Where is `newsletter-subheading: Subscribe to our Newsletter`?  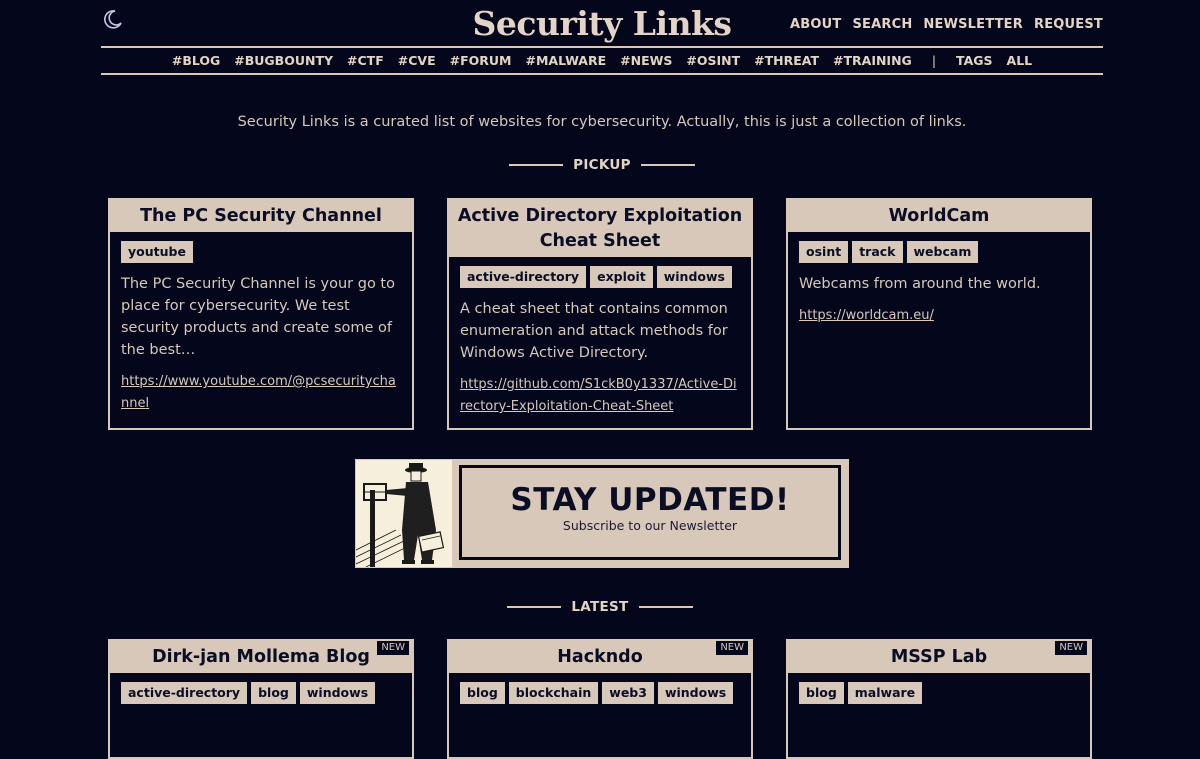 newsletter-subheading: Subscribe to our Newsletter is located at coordinates (650, 525).